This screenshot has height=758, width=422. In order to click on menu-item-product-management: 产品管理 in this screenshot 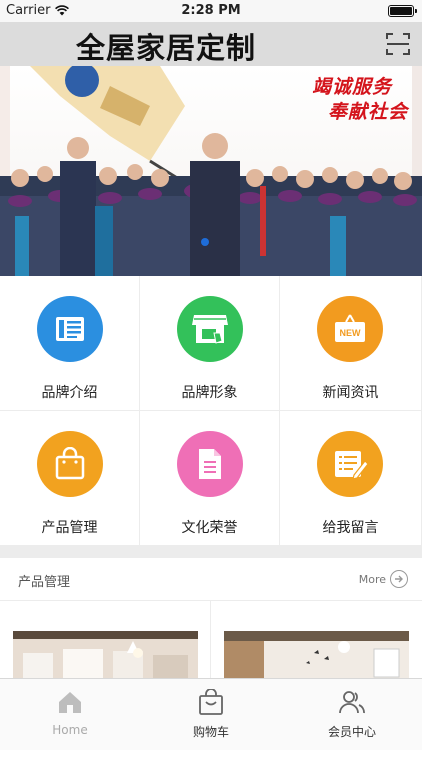, I will do `click(70, 478)`.